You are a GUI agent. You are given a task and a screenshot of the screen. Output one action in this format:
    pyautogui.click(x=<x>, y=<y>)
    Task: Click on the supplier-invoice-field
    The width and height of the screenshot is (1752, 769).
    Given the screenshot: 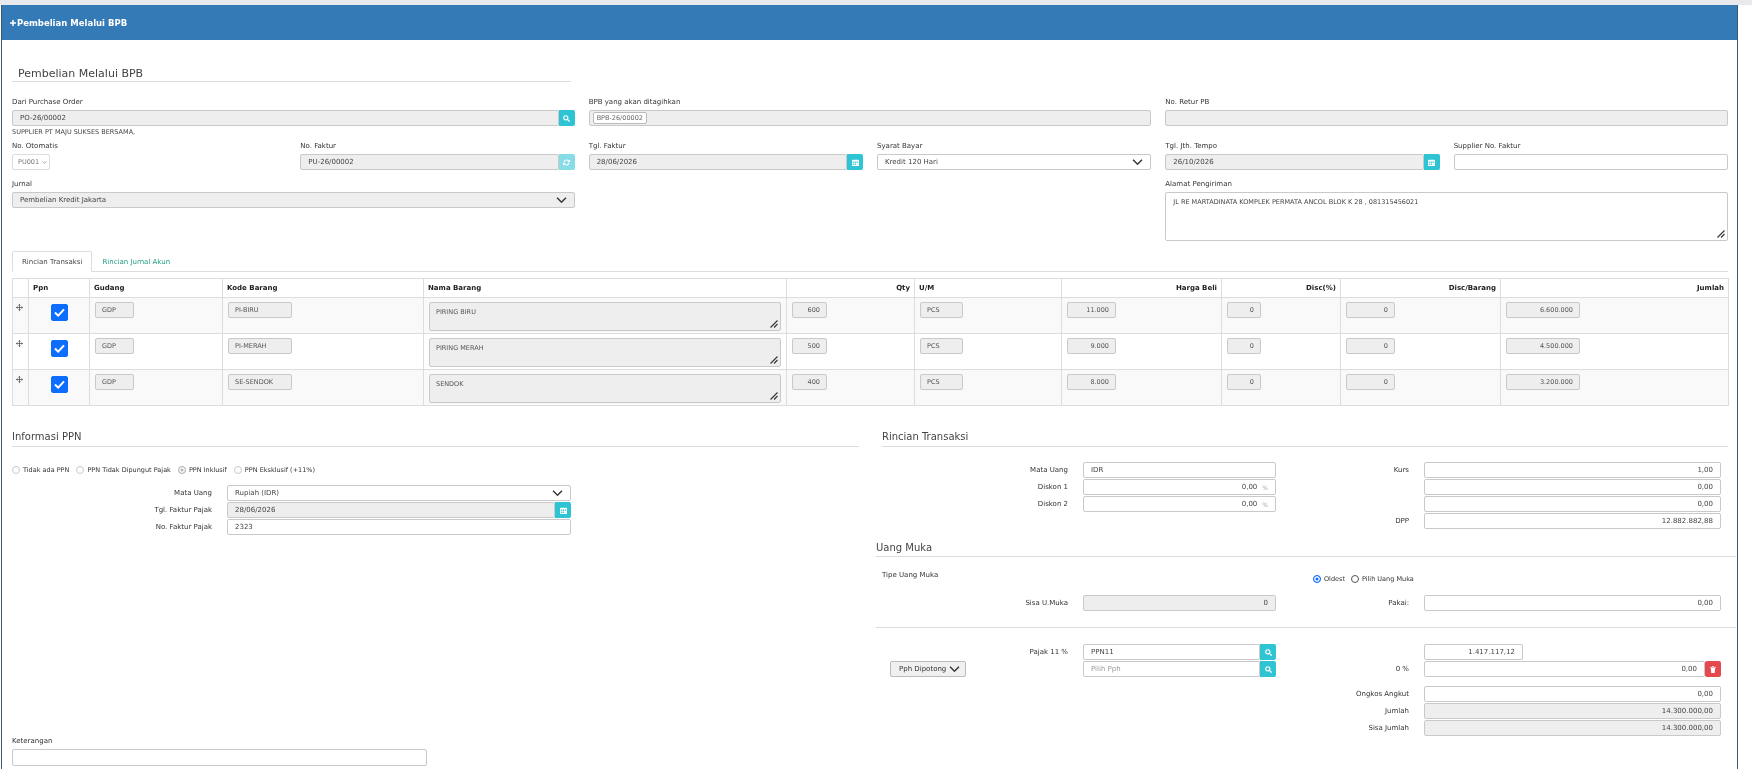 What is the action you would take?
    pyautogui.click(x=1590, y=162)
    